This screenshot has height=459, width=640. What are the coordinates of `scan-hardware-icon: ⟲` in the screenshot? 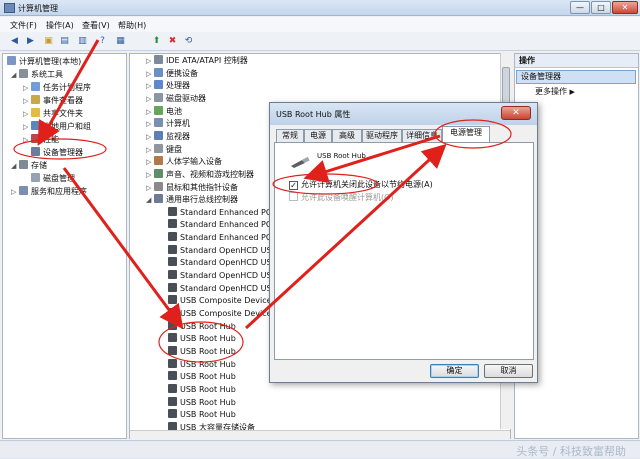 It's located at (188, 41).